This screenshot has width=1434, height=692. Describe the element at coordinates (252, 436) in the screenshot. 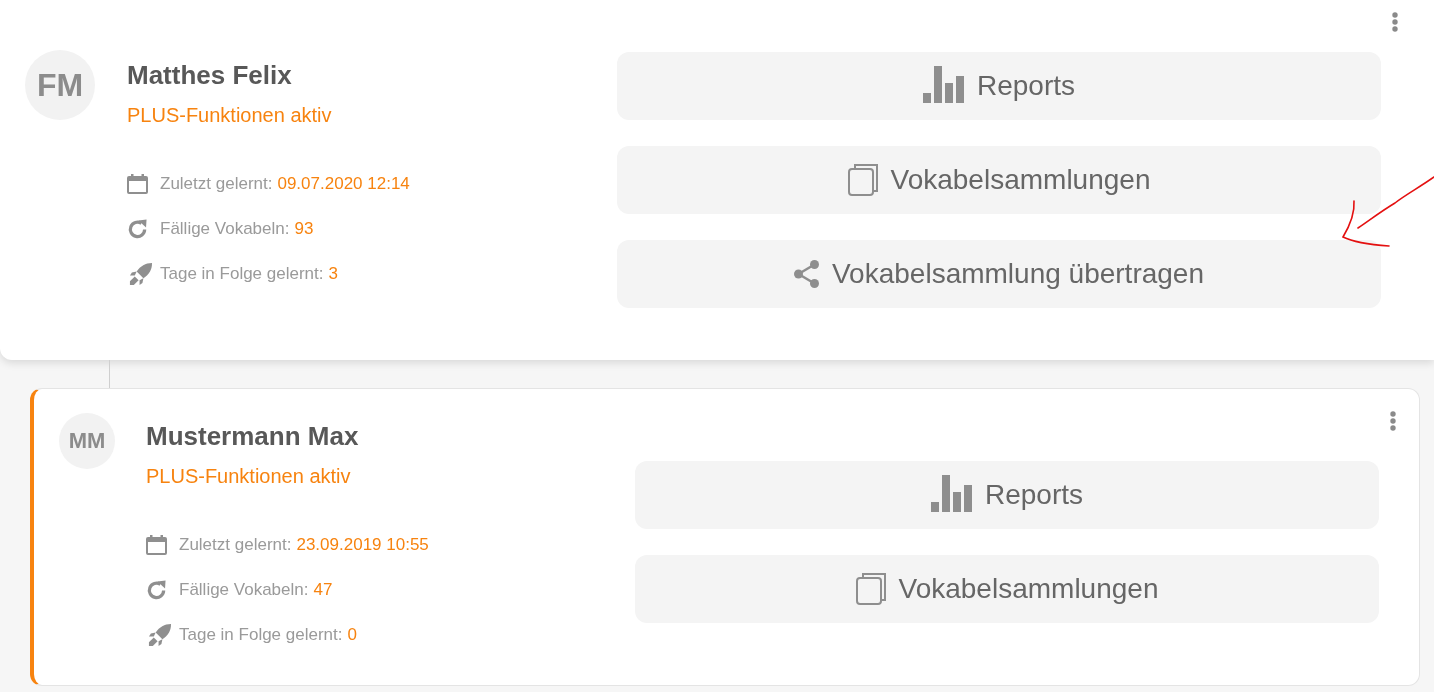

I see `student-name: Mustermann Max` at that location.